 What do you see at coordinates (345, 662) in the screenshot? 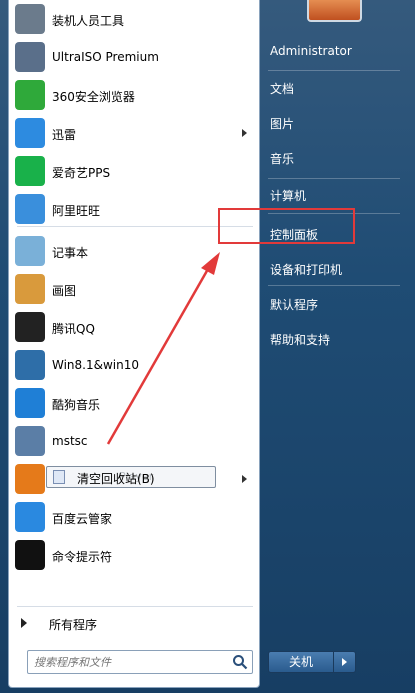
I see `shutdown-options-button` at bounding box center [345, 662].